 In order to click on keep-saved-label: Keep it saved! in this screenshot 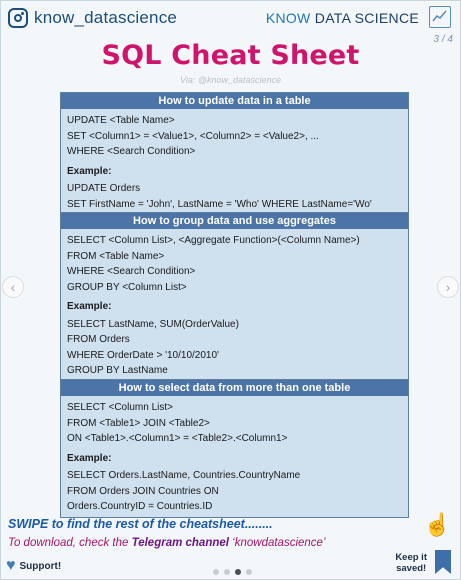, I will do `click(411, 563)`.